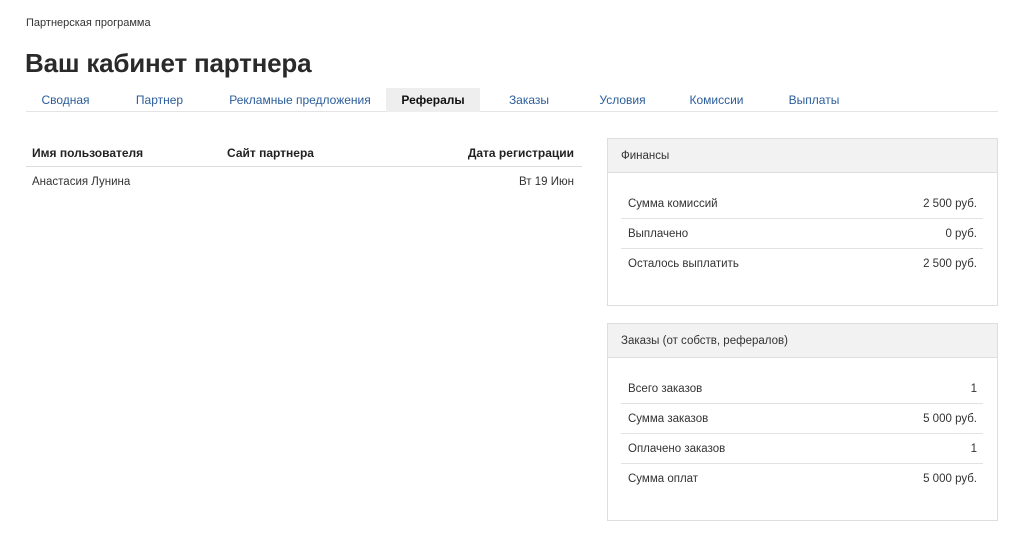  What do you see at coordinates (802, 156) in the screenshot?
I see `finances-panel-title: Финансы` at bounding box center [802, 156].